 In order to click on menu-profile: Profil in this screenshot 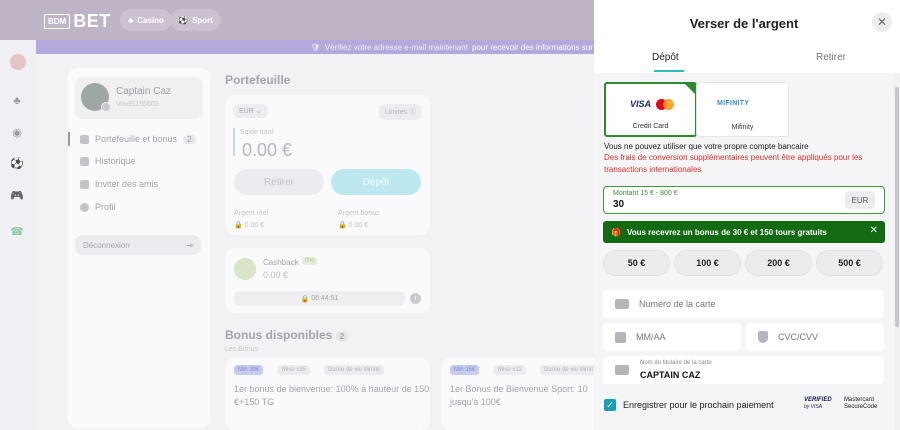, I will do `click(98, 207)`.